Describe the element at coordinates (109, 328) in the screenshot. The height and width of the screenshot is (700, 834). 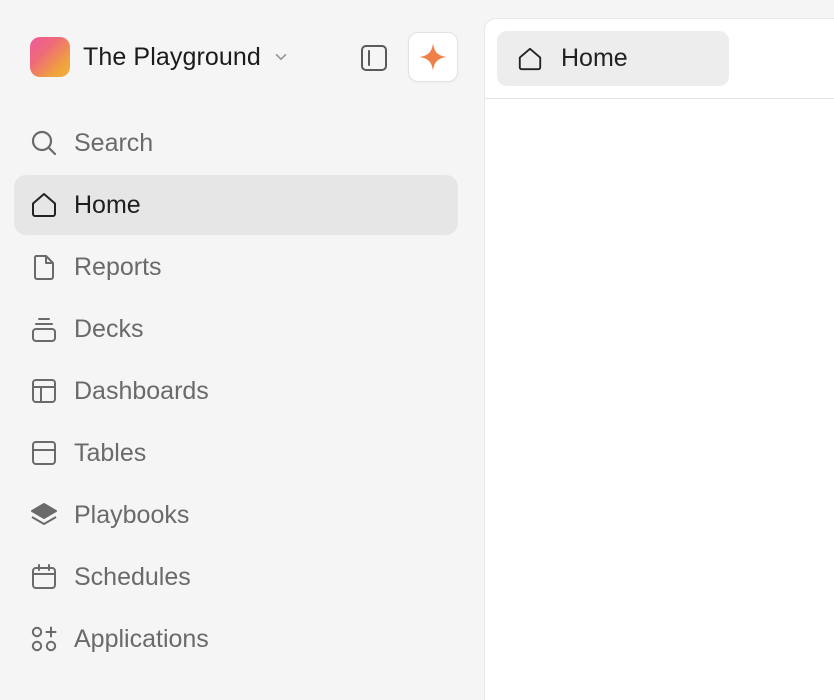
I see `sidebar-item-label: Decks` at that location.